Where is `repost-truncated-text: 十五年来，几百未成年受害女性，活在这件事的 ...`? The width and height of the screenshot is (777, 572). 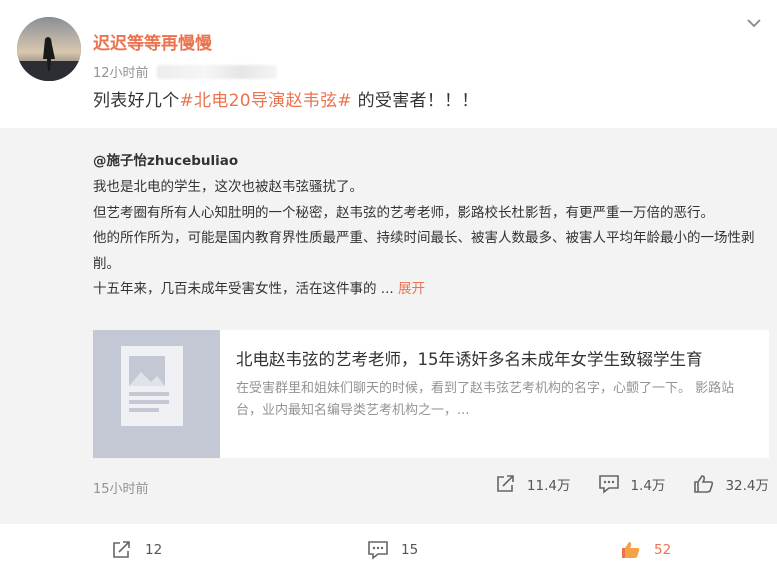 repost-truncated-text: 十五年来，几百未成年受害女性，活在这件事的 ... is located at coordinates (243, 289).